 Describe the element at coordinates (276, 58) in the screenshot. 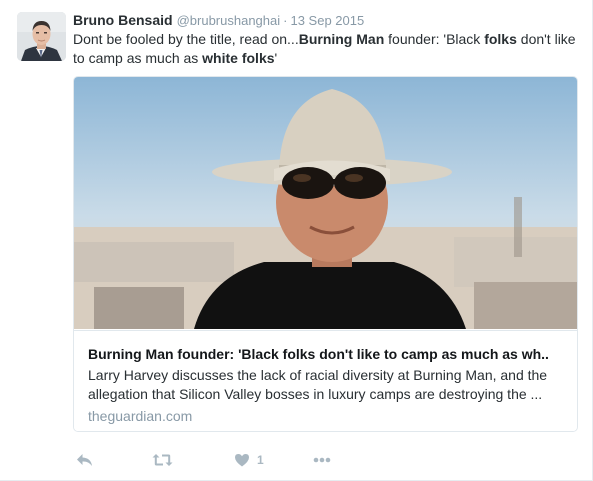

I see `tweet-text-part: '` at that location.